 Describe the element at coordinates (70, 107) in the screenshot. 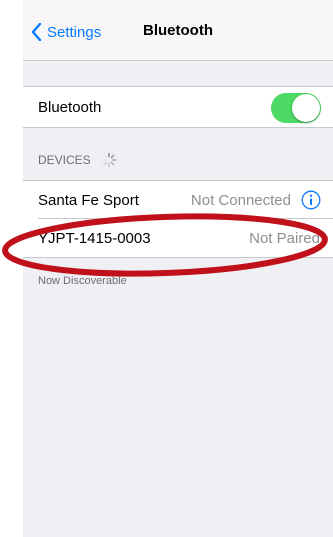

I see `bluetooth-label: Bluetooth` at that location.